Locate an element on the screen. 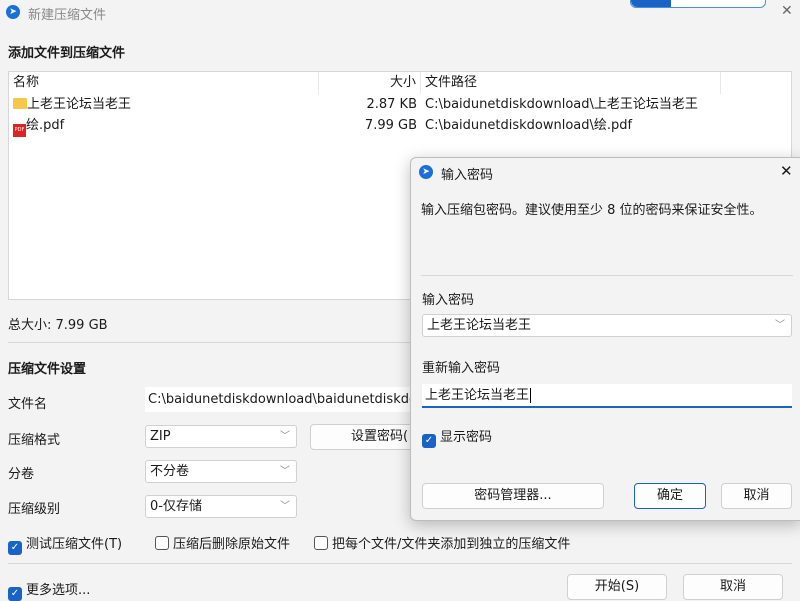 The width and height of the screenshot is (800, 601). separate-archives-checkbox: 把每个文件/文件夹添加到独立的压缩文件 is located at coordinates (442, 542).